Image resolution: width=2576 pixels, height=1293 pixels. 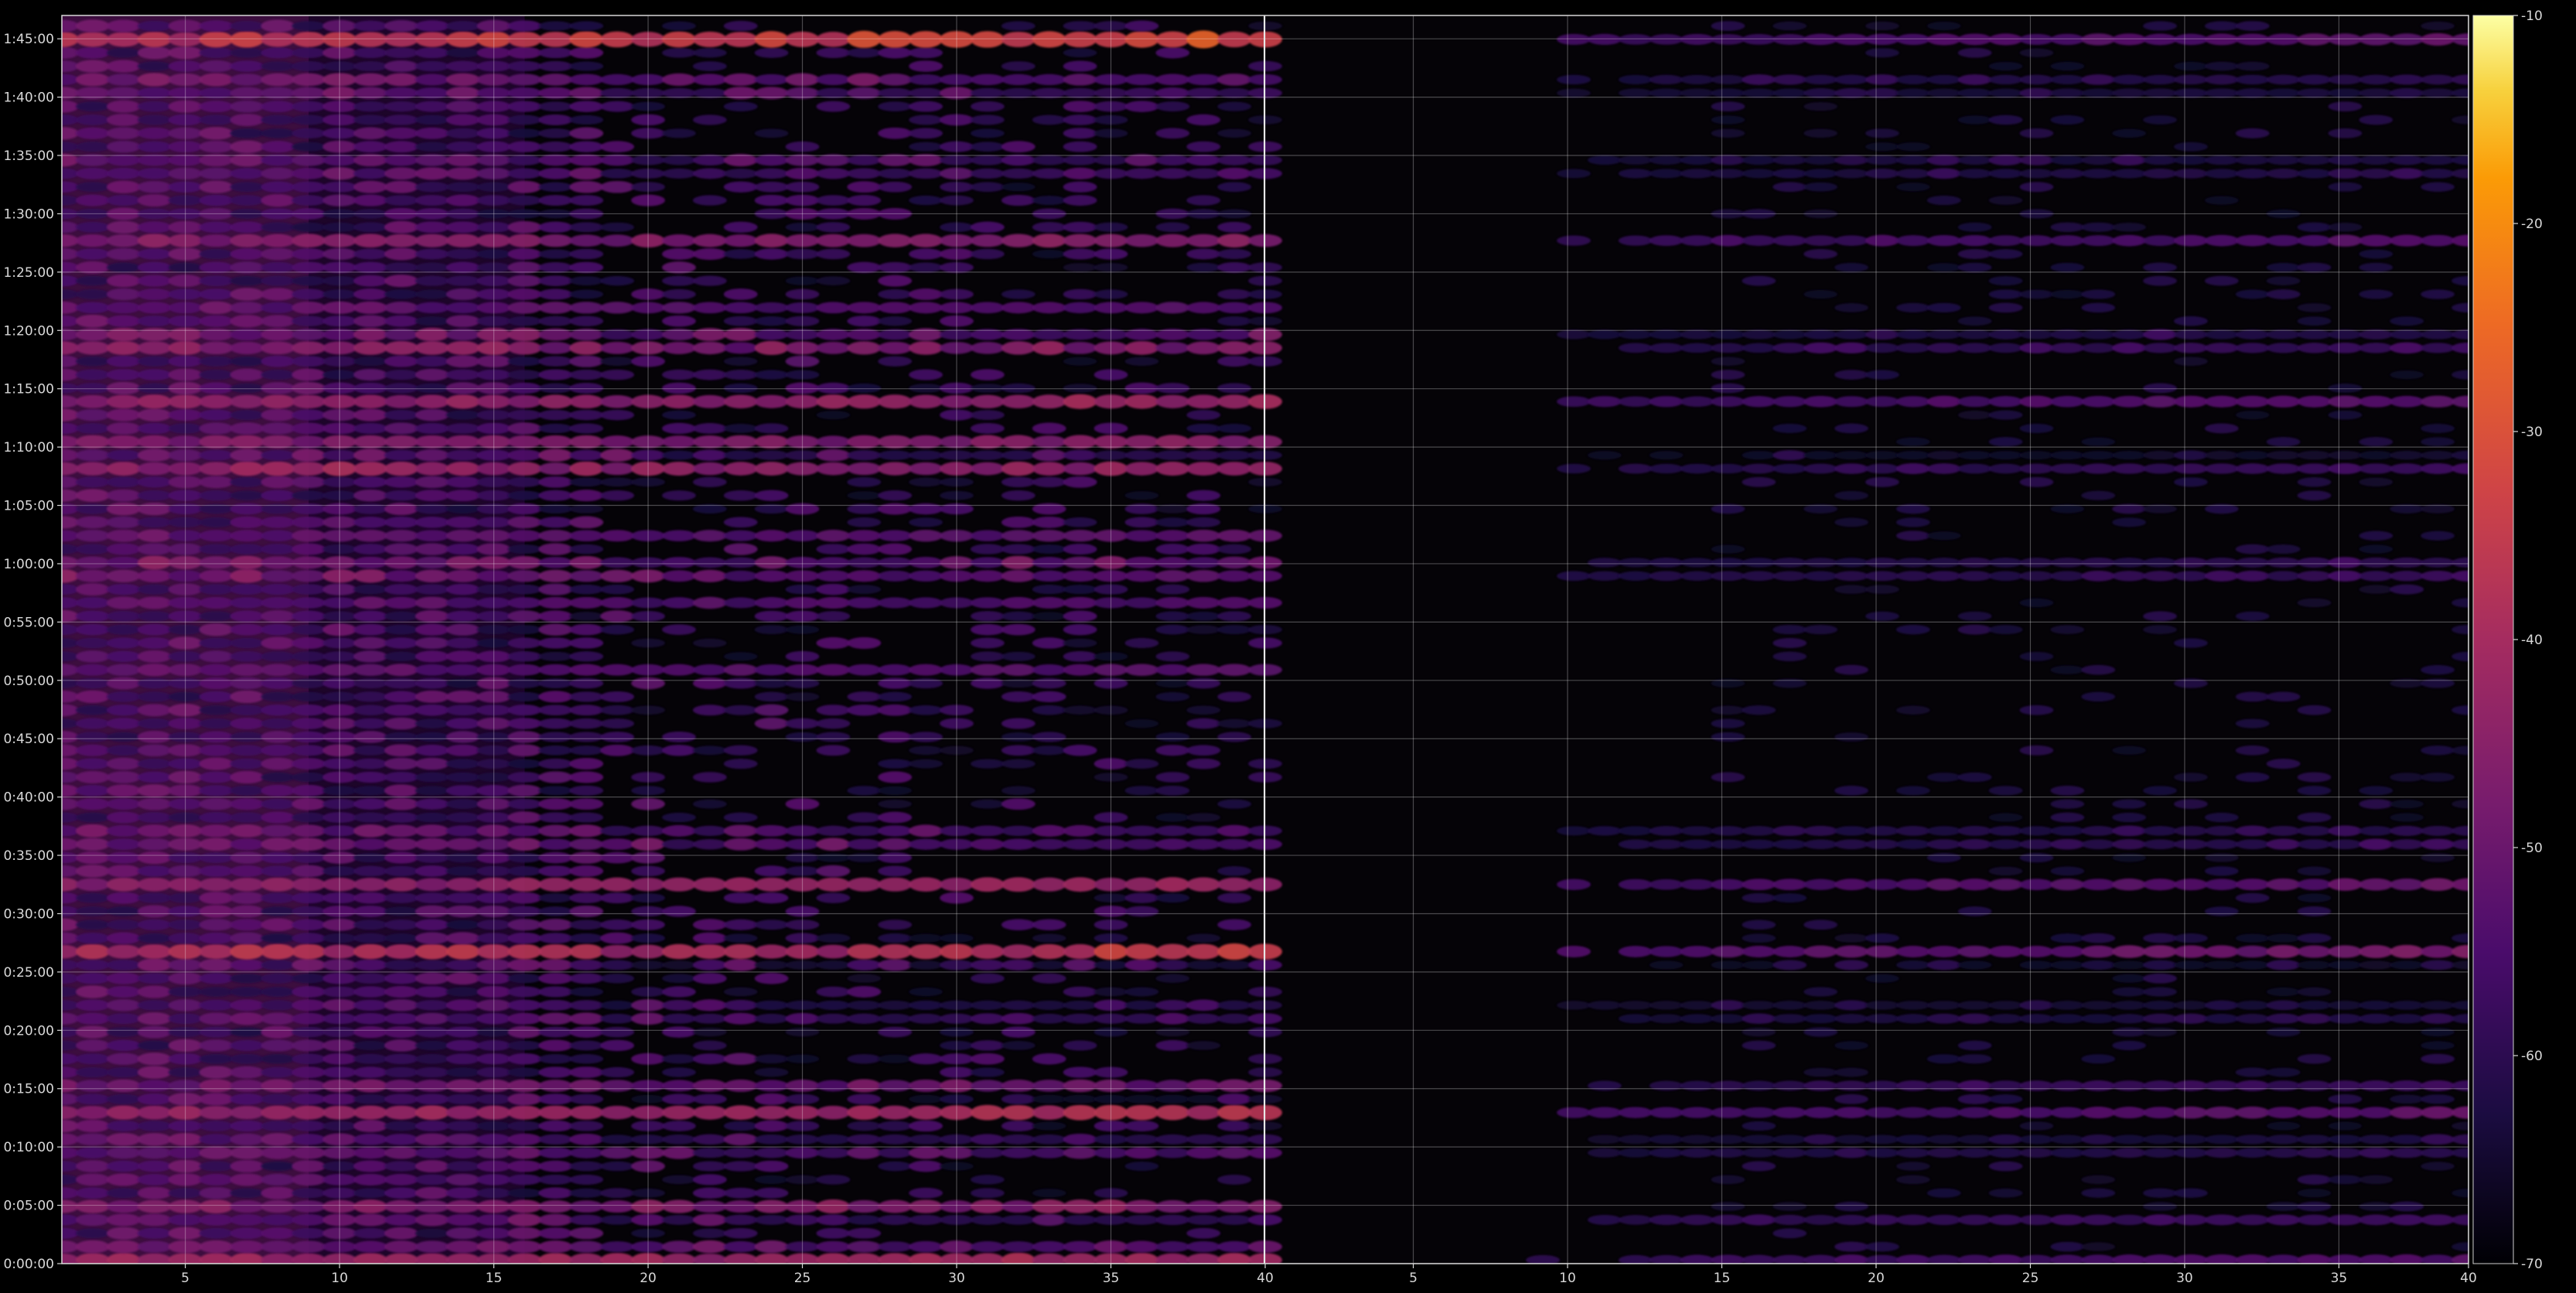 I want to click on colorbar-tick-label: -40, so click(x=2532, y=640).